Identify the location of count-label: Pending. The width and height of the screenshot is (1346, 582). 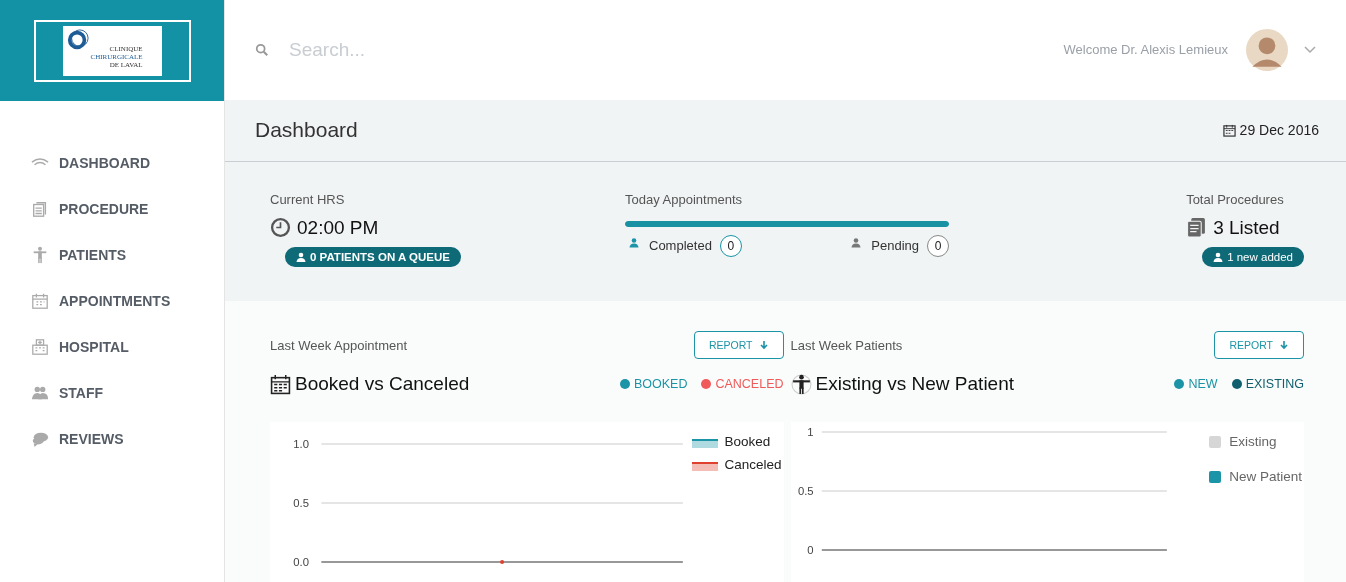
(895, 246).